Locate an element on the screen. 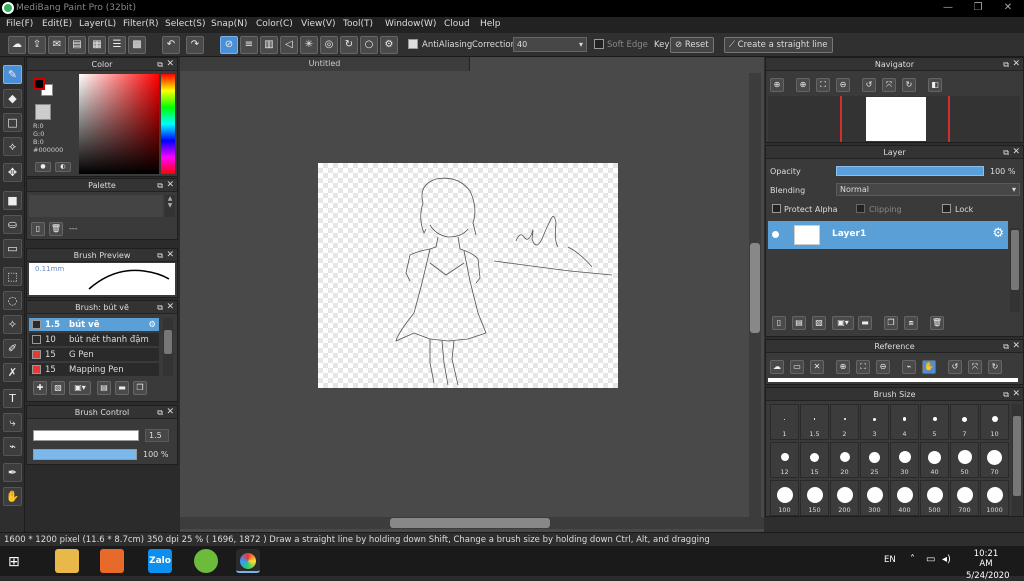 This screenshot has width=1024, height=581. brush-size-cell: 100 is located at coordinates (784, 498).